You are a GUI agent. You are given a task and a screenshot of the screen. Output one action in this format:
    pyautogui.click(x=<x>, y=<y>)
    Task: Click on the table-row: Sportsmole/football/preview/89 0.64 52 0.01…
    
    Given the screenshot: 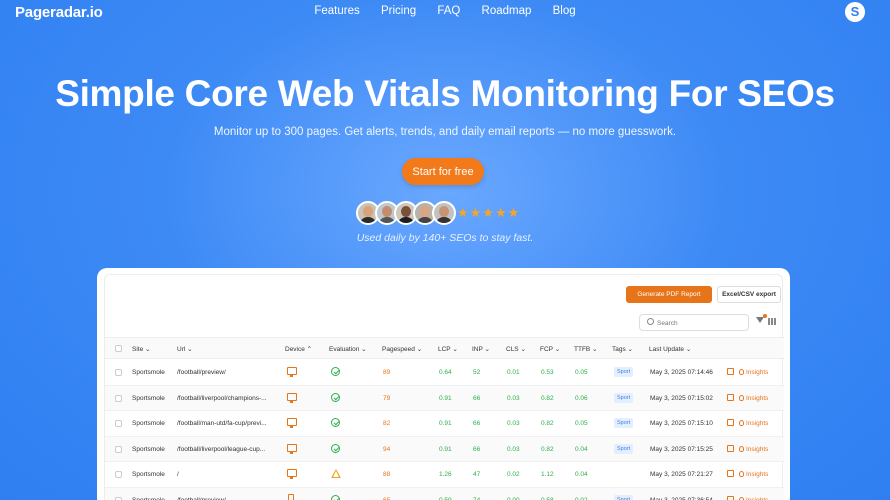 What is the action you would take?
    pyautogui.click(x=444, y=373)
    